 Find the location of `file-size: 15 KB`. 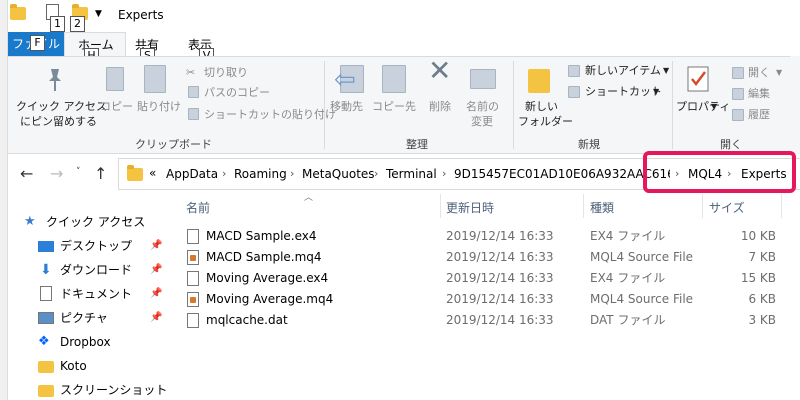

file-size: 15 KB is located at coordinates (758, 278).